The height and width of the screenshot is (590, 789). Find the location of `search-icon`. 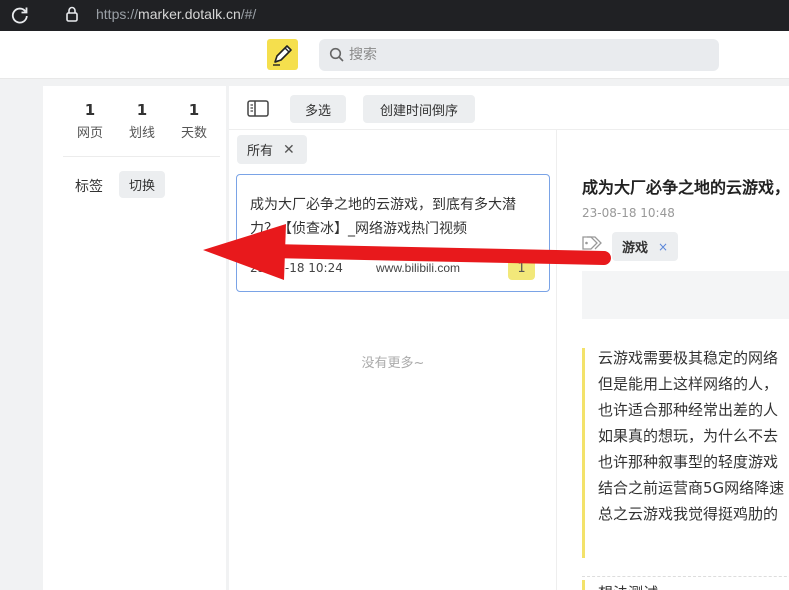

search-icon is located at coordinates (336, 54).